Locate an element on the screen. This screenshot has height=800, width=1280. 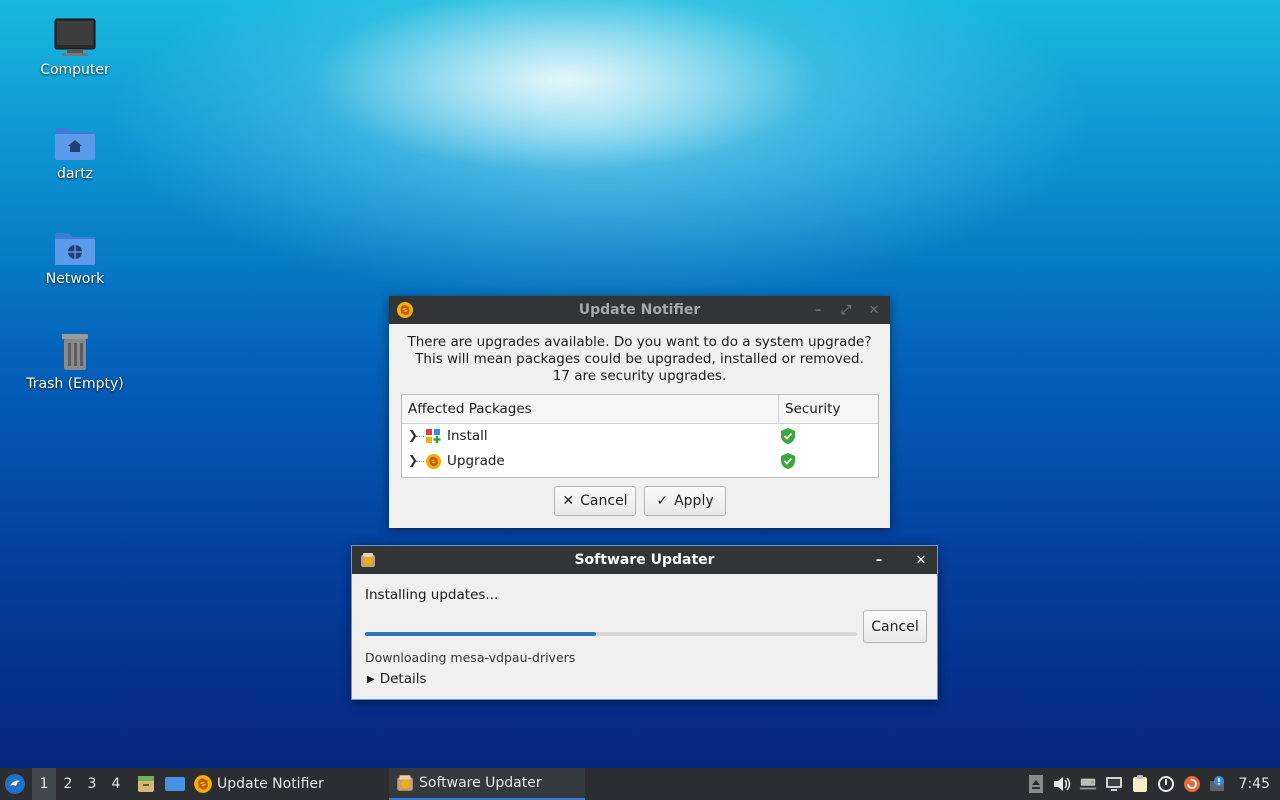
taskbar: 1 2 3 4 Update Notifier Software Updater is located at coordinates (640, 784).